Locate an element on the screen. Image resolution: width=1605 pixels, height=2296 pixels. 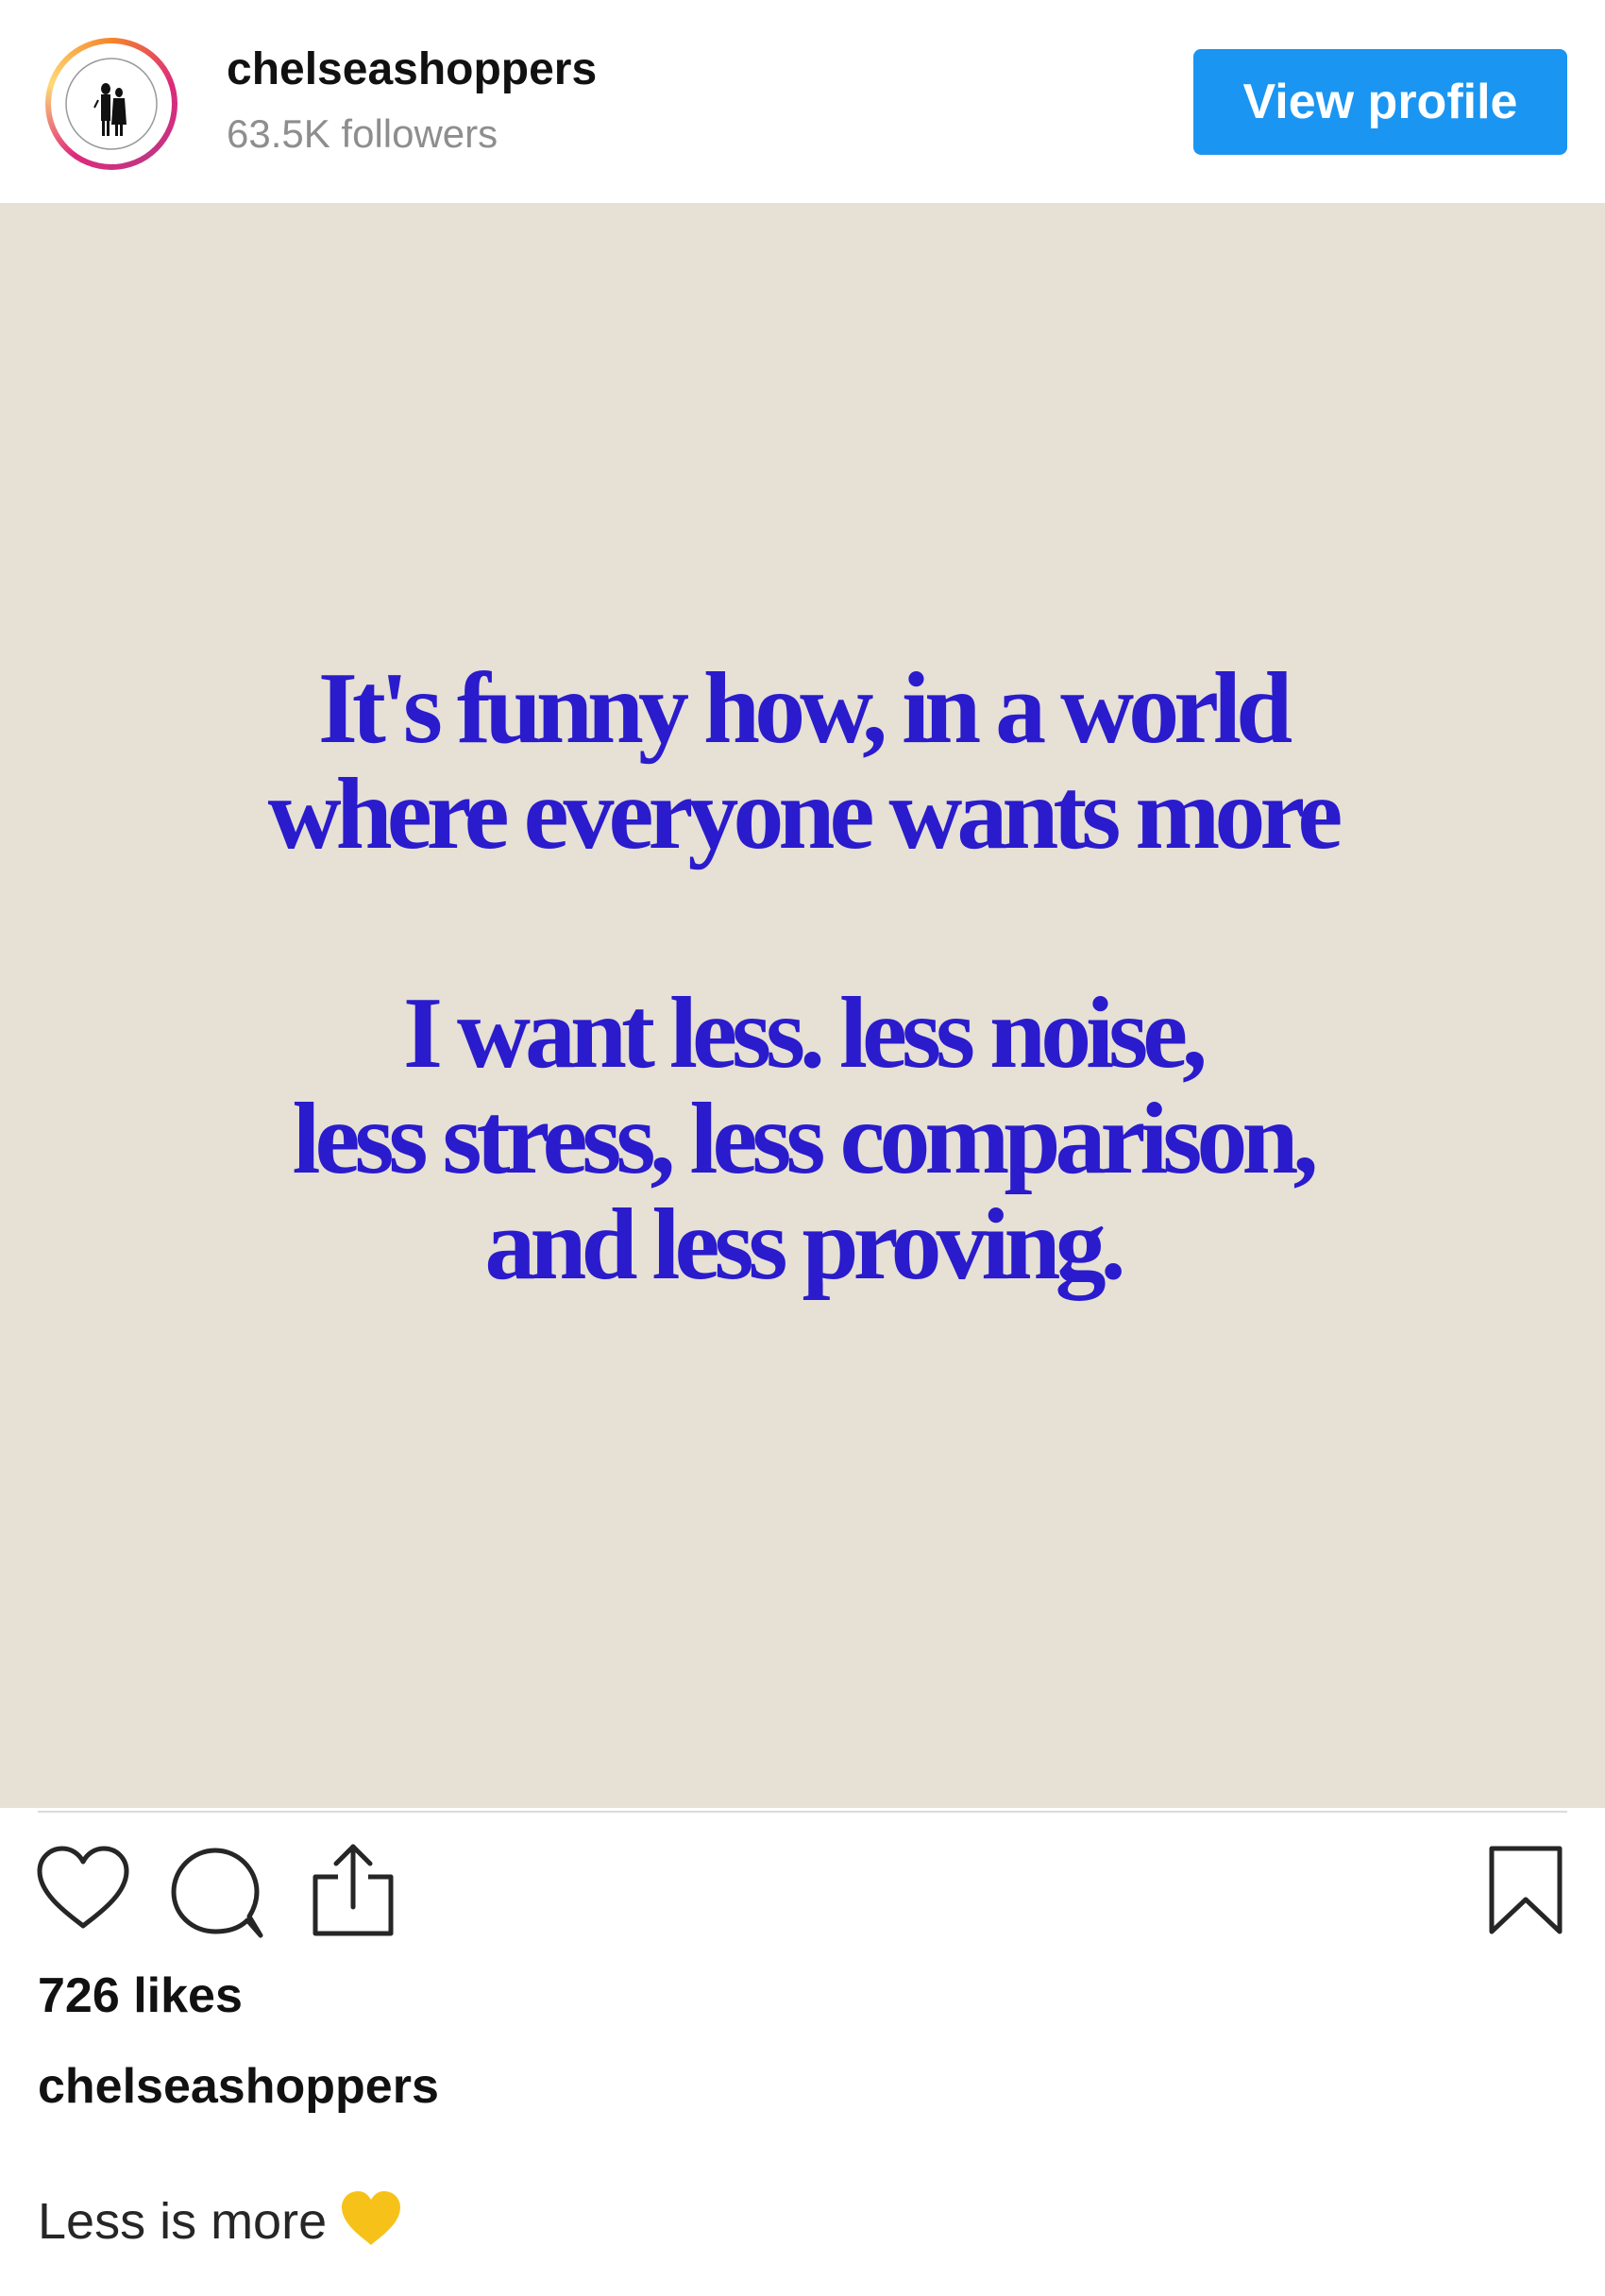
like-button is located at coordinates (83, 1888).